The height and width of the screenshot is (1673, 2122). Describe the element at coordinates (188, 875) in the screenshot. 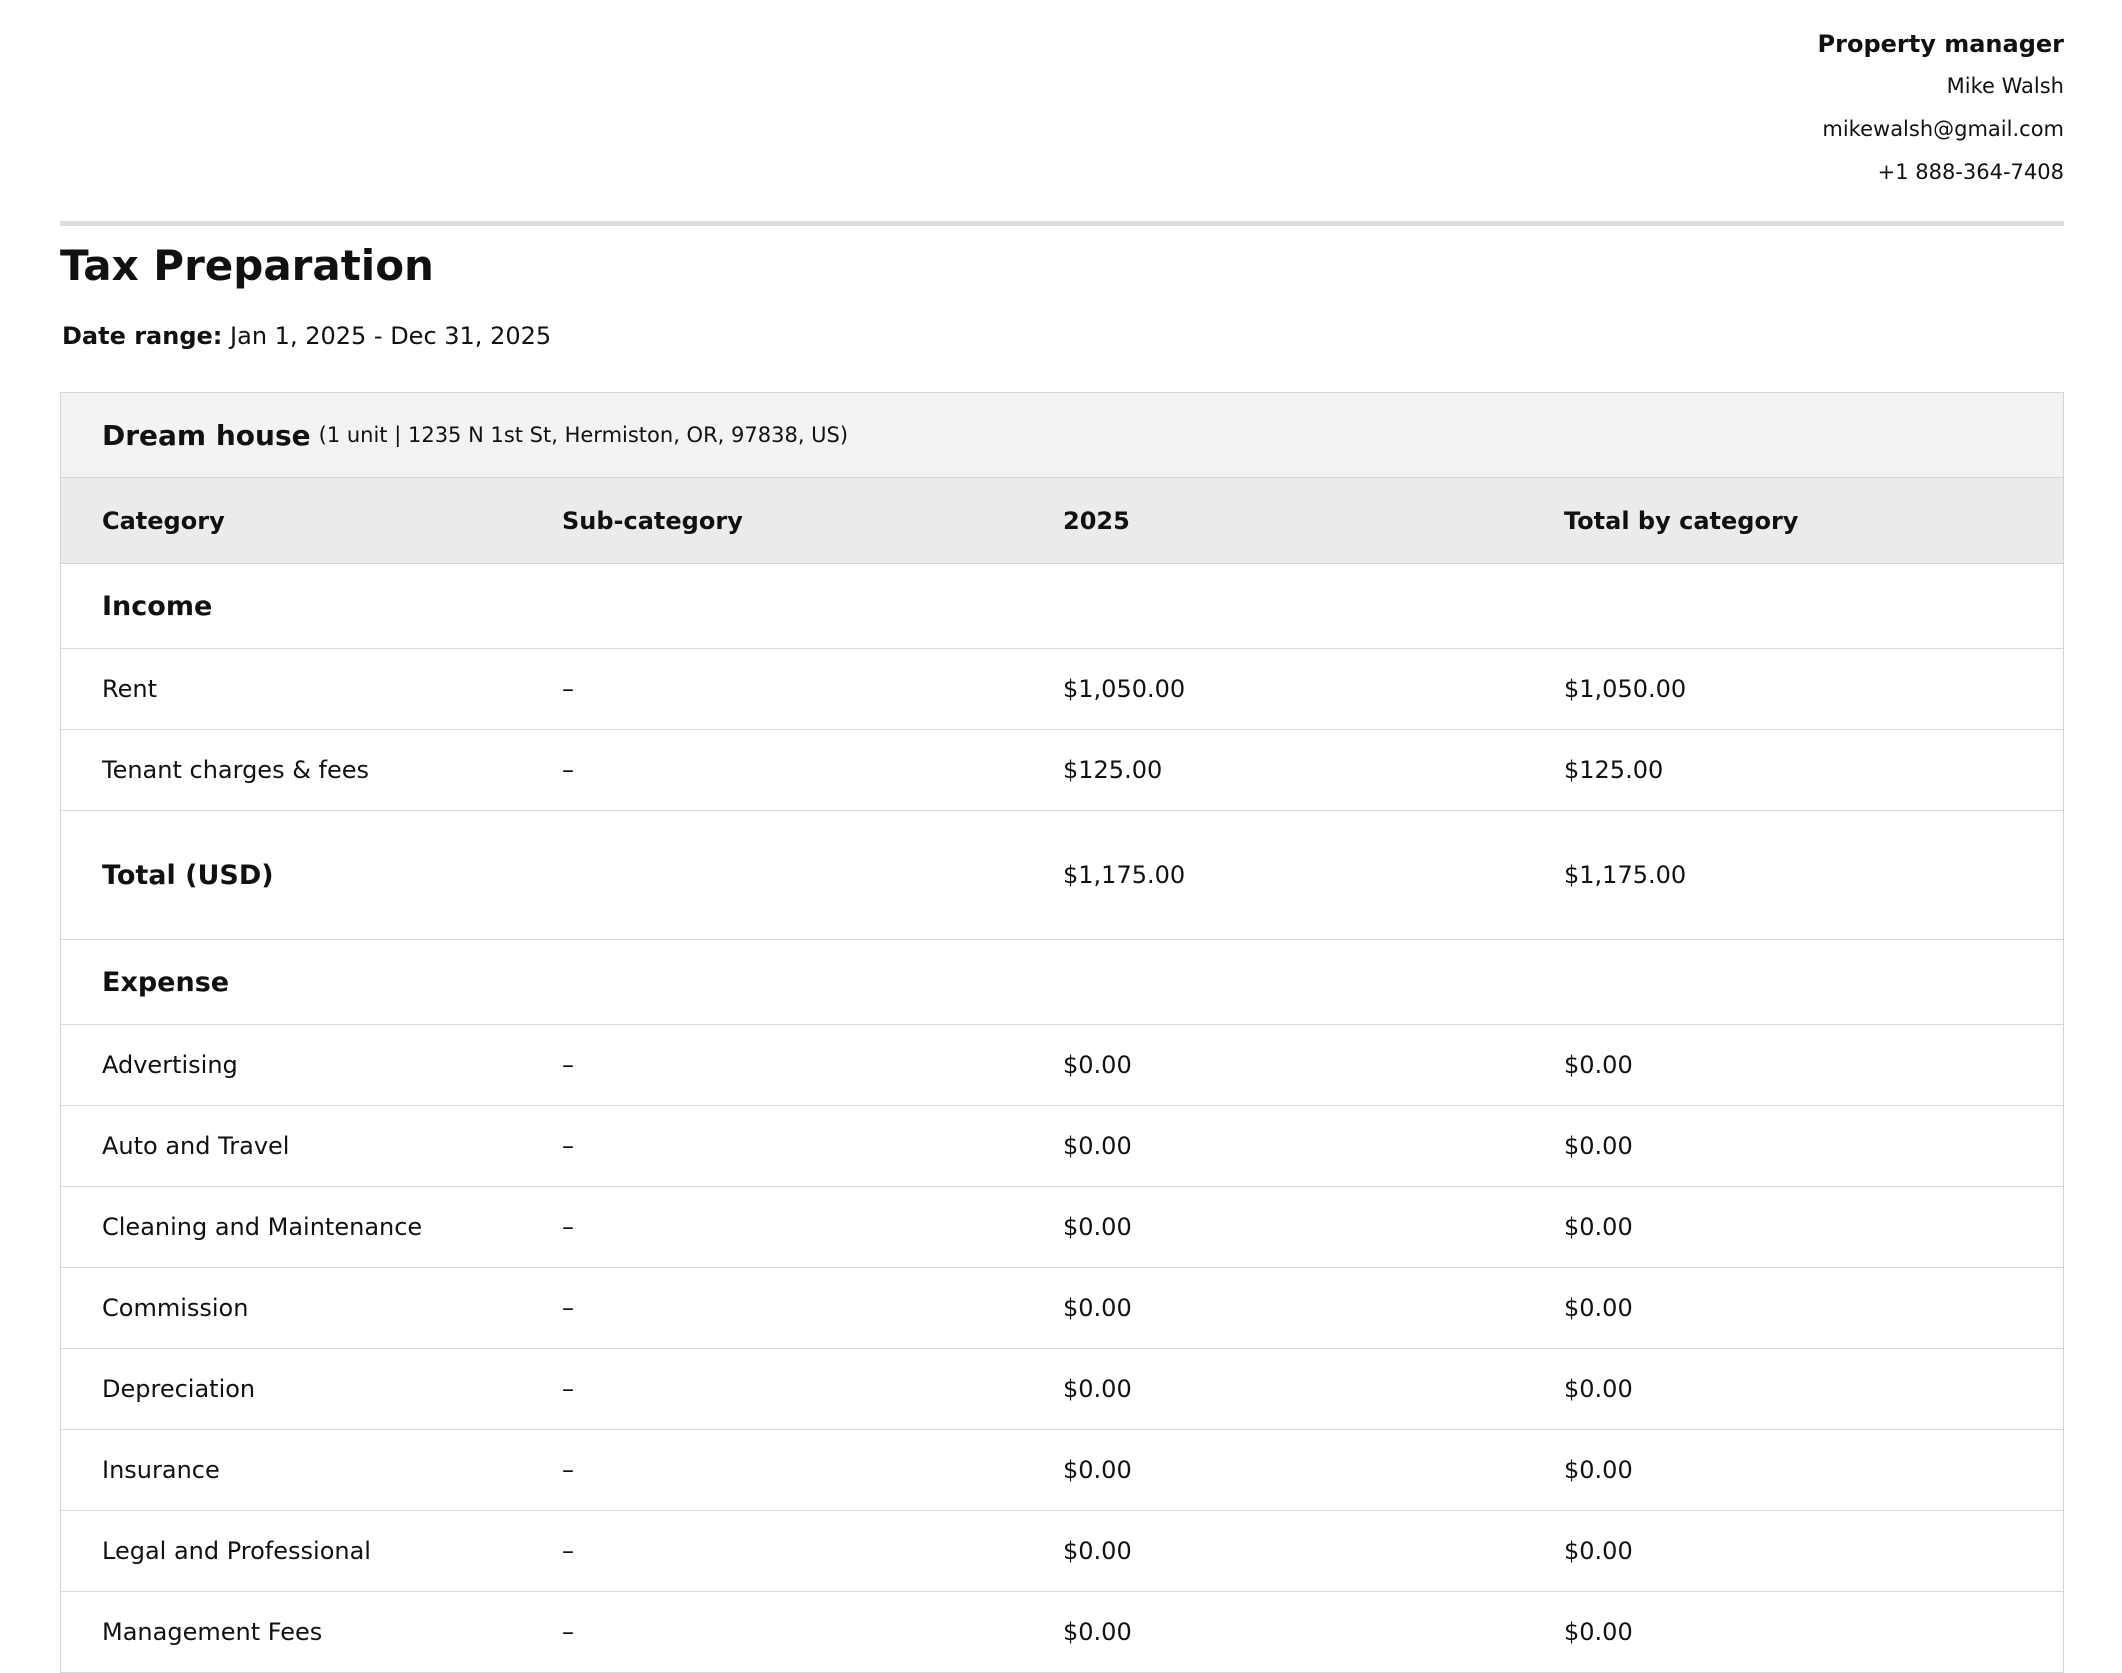

I see `total-label: Total (USD)` at that location.